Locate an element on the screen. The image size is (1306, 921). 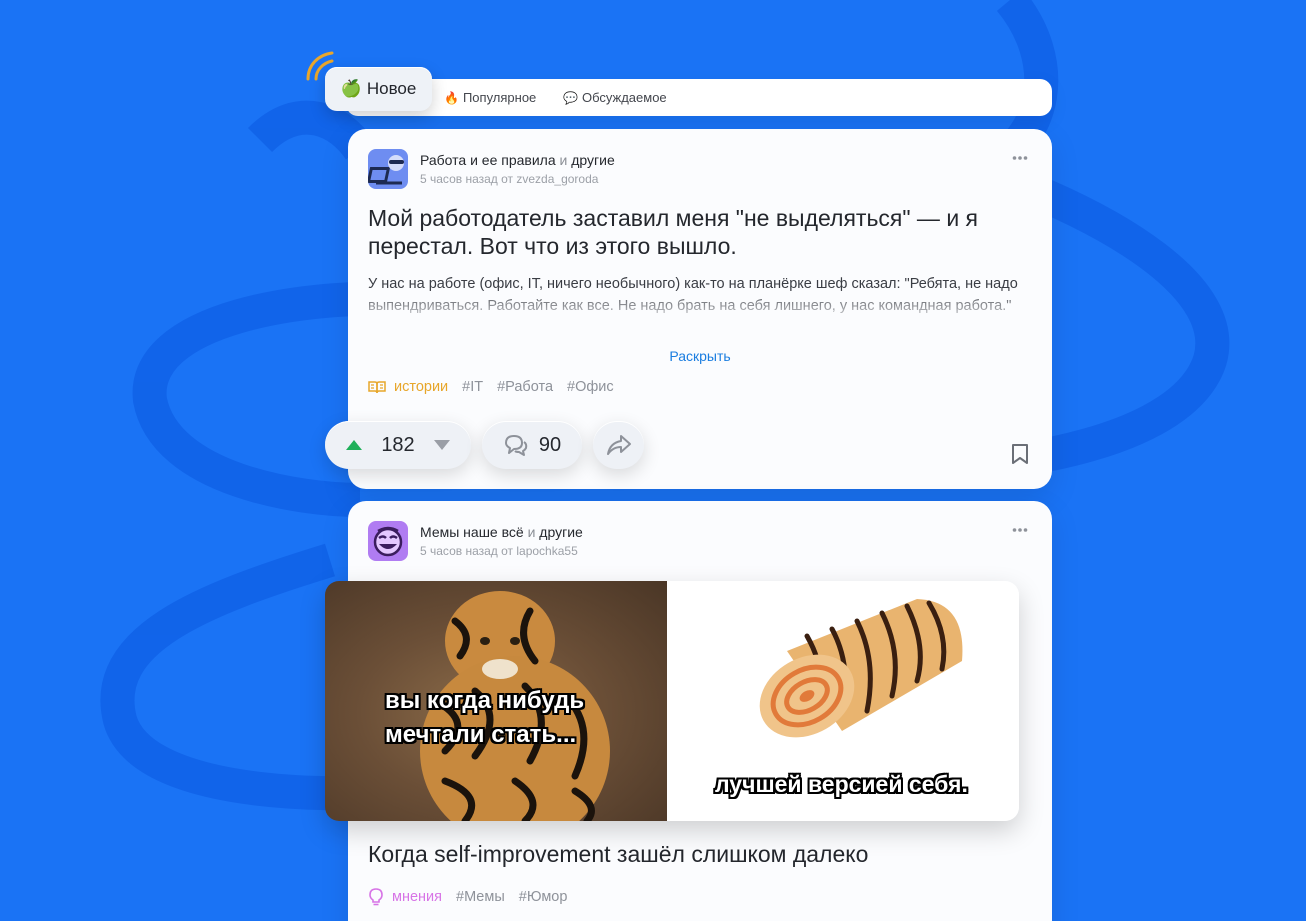
post-meta: 5 часов назад от zvezda_goroda is located at coordinates (509, 179).